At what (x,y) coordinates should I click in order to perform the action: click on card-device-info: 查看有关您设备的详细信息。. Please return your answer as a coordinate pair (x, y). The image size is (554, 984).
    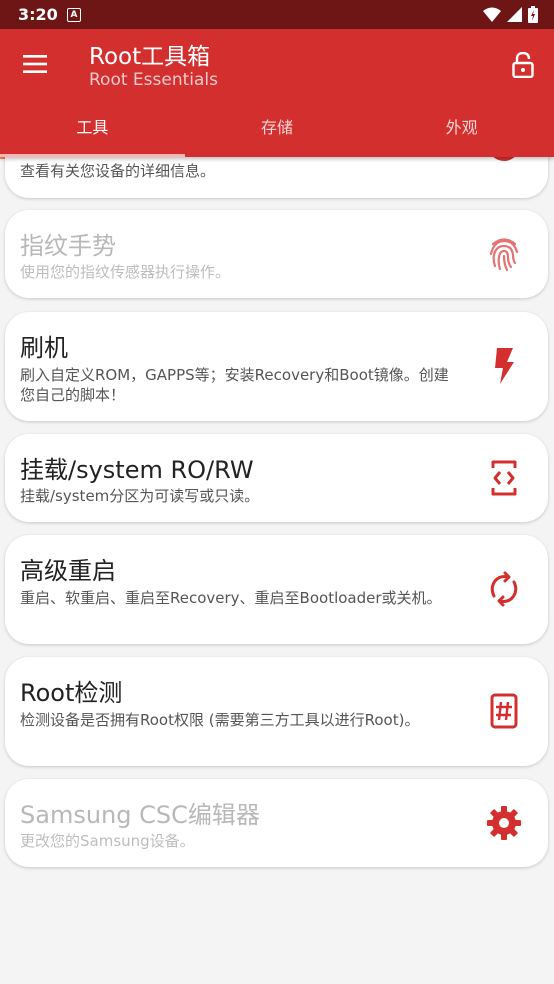
    Looking at the image, I should click on (276, 177).